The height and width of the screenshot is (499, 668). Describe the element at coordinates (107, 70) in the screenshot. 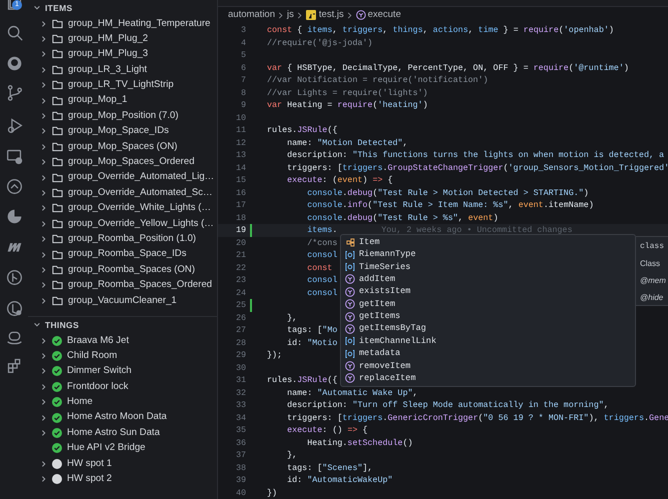

I see `tree-item: group_LR_3_Light` at that location.